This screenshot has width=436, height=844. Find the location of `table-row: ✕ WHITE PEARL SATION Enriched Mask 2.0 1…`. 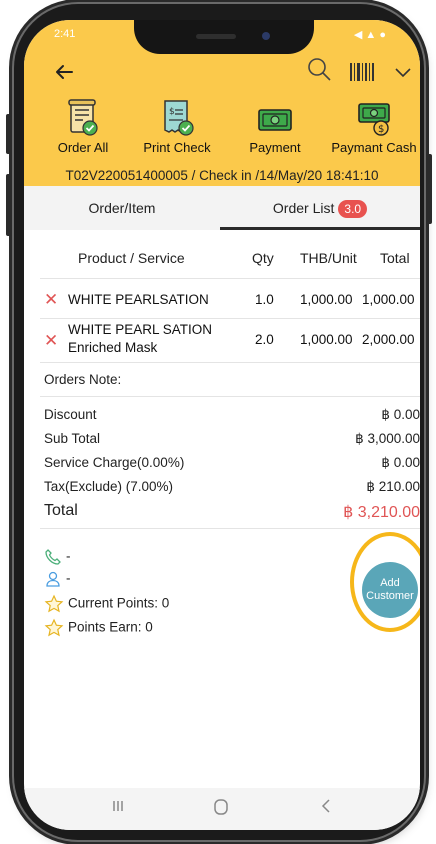

table-row: ✕ WHITE PEARL SATION Enriched Mask 2.0 1… is located at coordinates (222, 340).